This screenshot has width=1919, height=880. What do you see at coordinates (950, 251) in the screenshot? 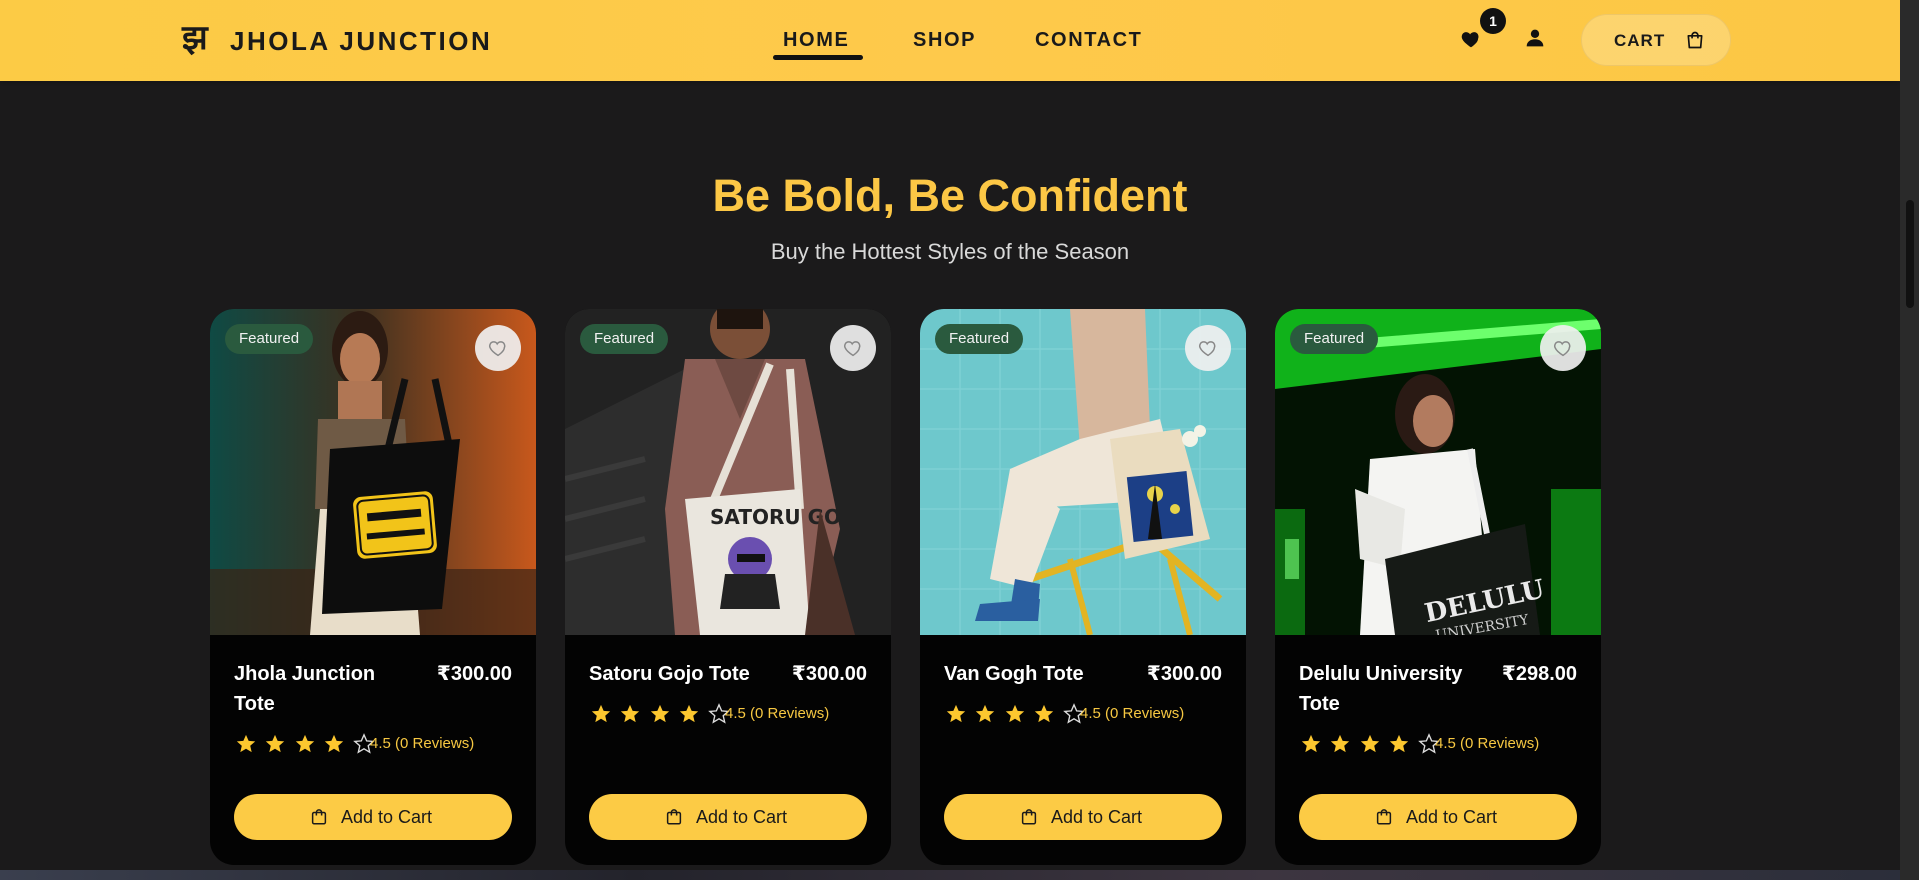
I see `section-subtitle: Buy the Hottest Styles of the Season` at bounding box center [950, 251].